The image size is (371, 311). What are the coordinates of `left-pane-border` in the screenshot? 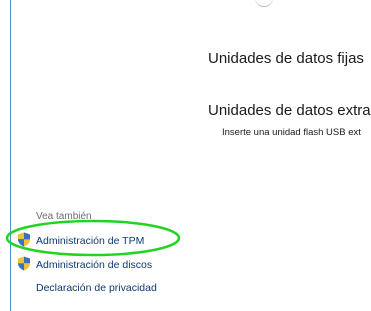 It's located at (10, 155).